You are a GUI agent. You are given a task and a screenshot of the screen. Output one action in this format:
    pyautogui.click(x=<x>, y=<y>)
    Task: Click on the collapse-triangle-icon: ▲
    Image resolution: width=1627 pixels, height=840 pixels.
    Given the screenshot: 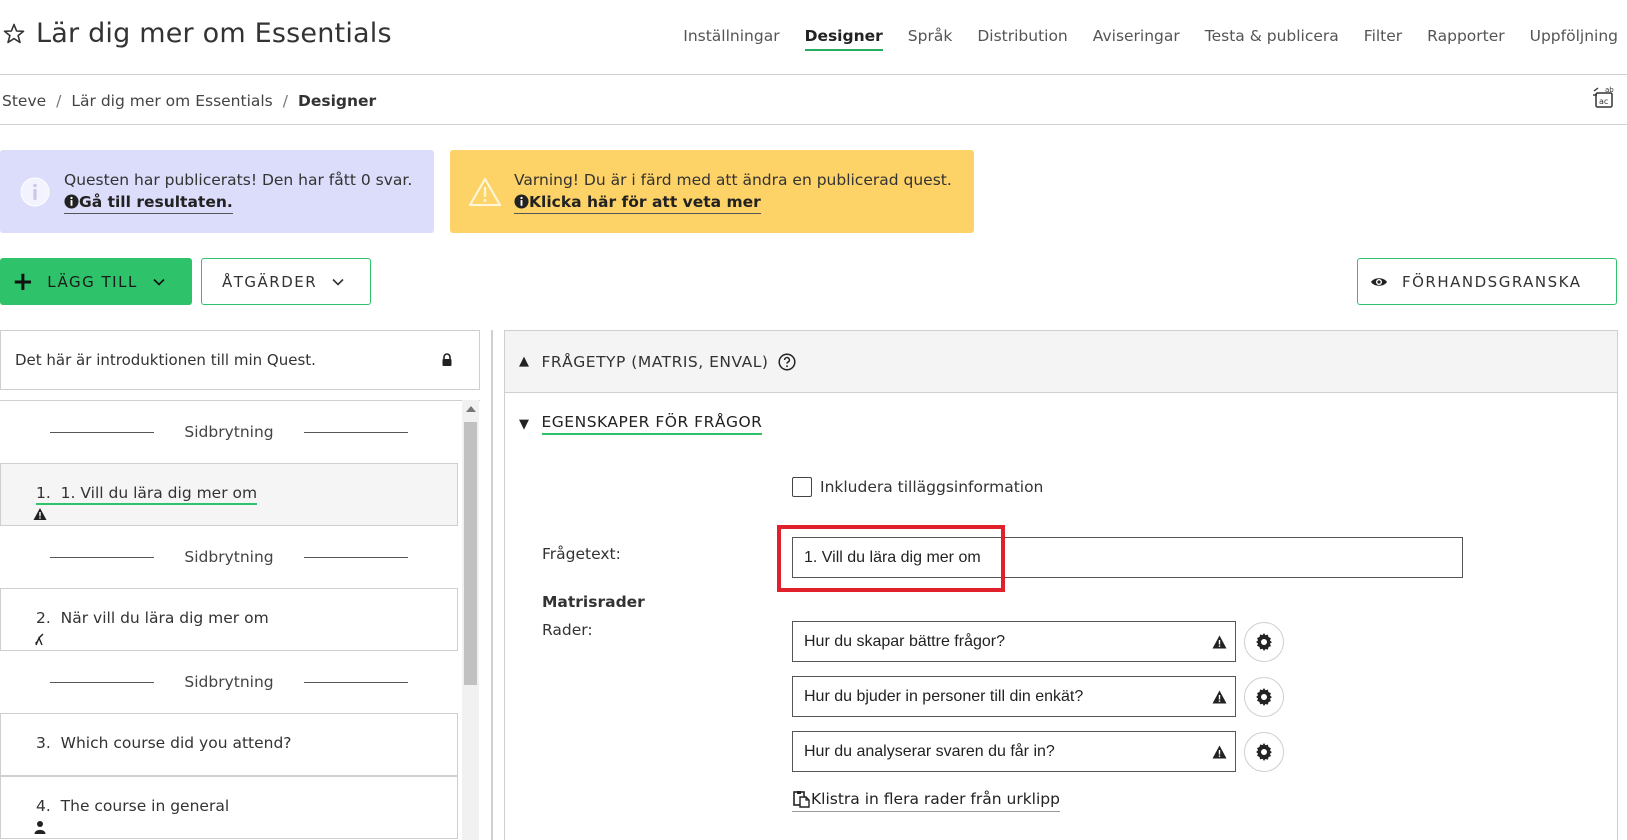 What is the action you would take?
    pyautogui.click(x=524, y=361)
    